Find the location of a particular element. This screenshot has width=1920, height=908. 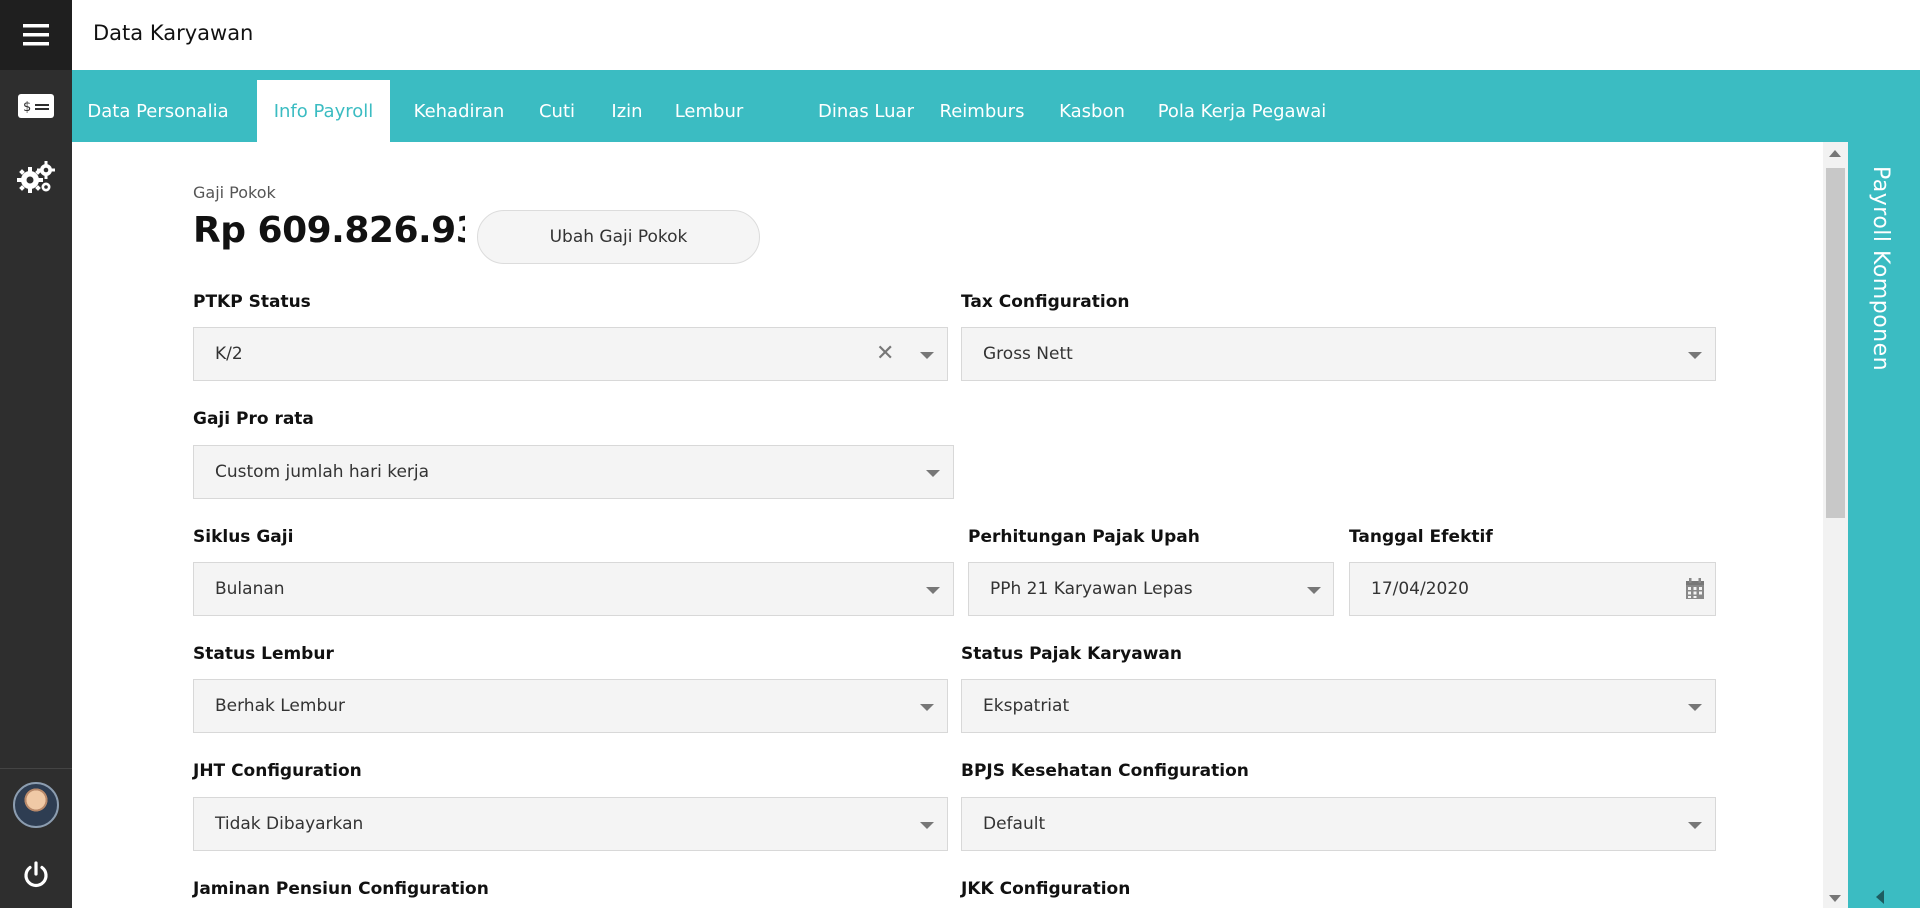

scrollbar-thumb is located at coordinates (1835, 343).